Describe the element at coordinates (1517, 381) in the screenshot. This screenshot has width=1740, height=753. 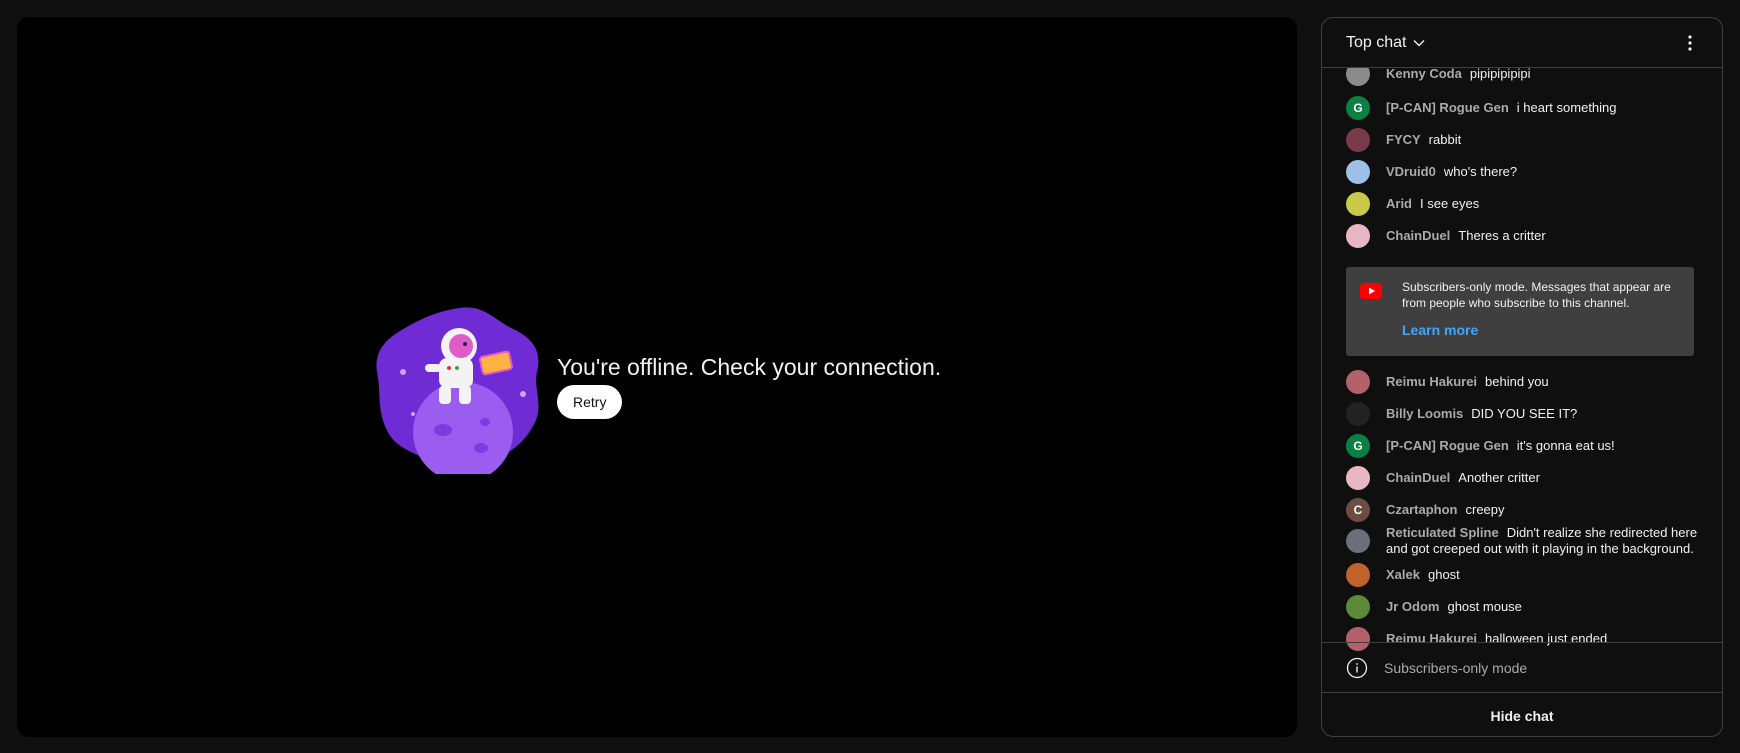
I see `message-text: behind you` at that location.